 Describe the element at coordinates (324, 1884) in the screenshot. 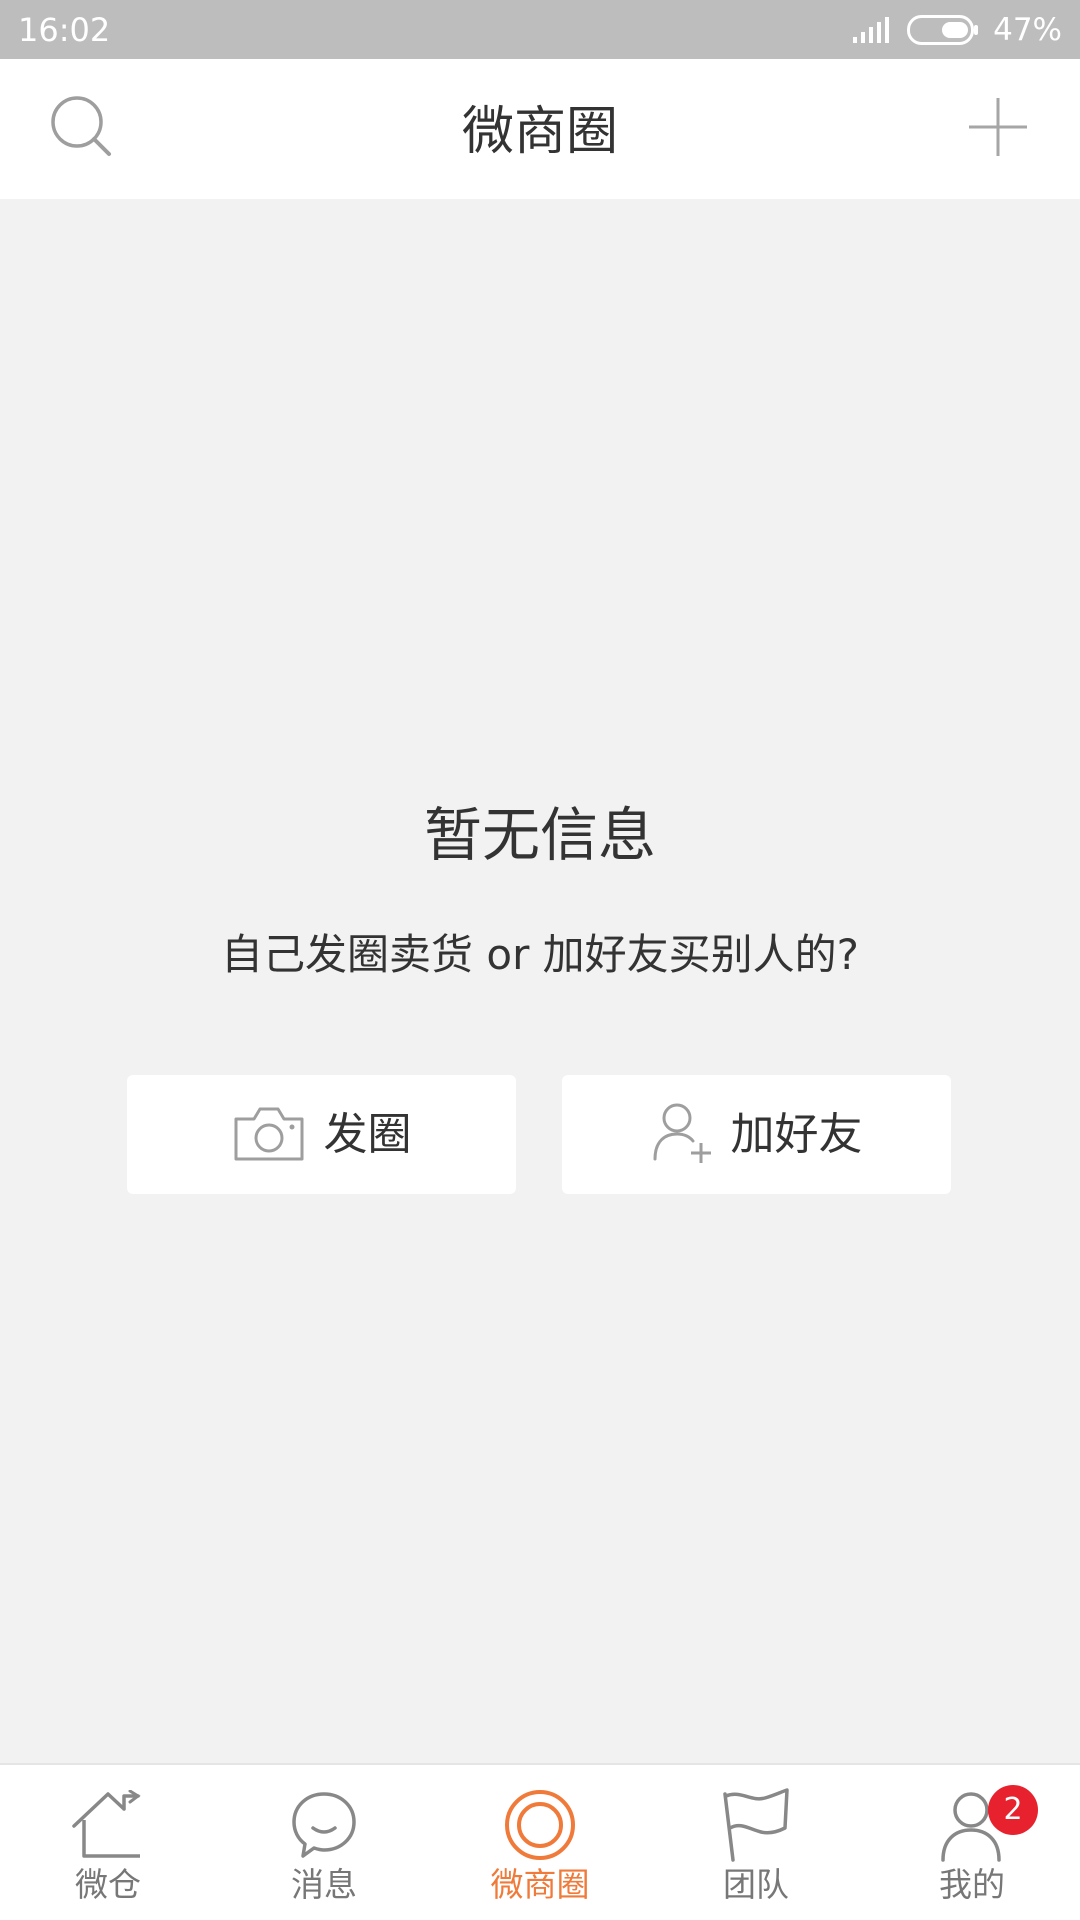

I see `tab-label: 消息` at that location.